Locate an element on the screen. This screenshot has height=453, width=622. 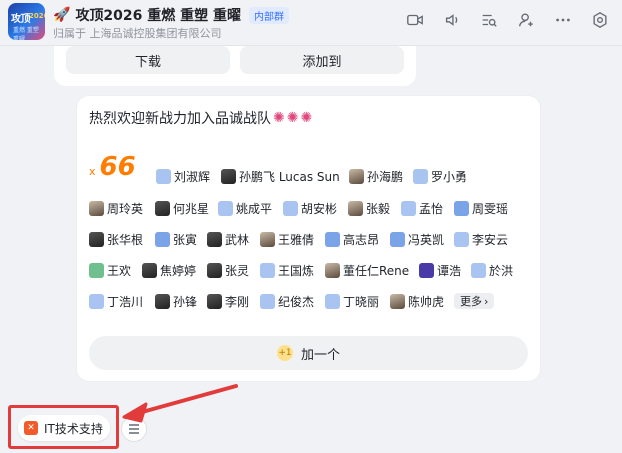
member-name: 张寅 is located at coordinates (185, 239).